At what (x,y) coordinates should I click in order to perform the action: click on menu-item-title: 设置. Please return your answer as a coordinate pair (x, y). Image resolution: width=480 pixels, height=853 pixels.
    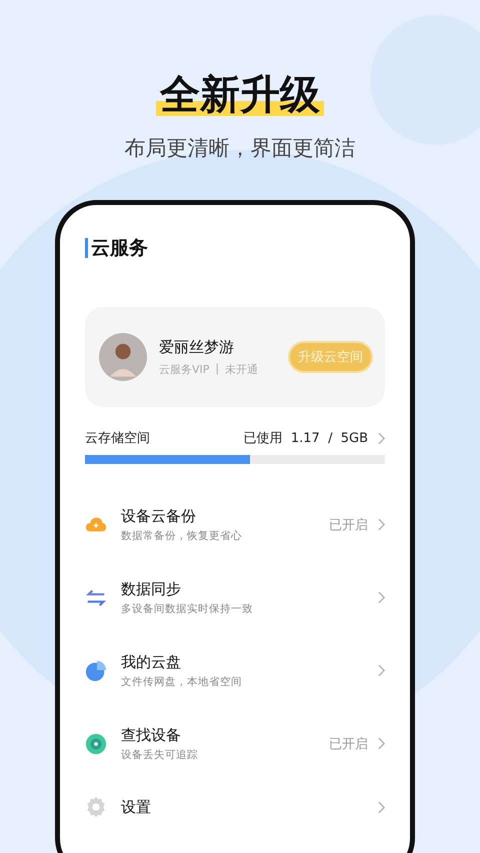
    Looking at the image, I should click on (136, 807).